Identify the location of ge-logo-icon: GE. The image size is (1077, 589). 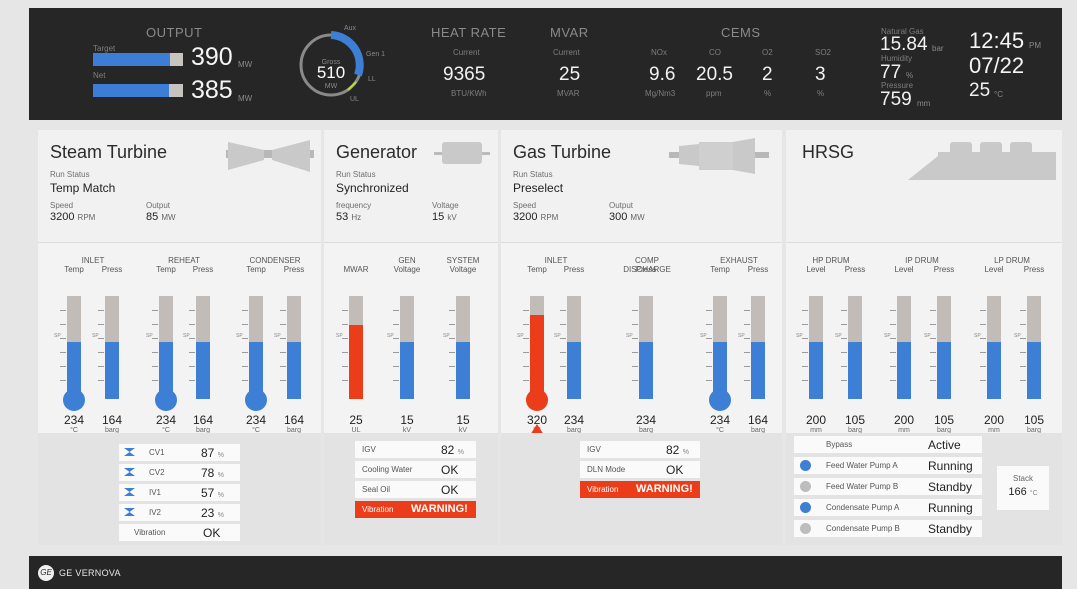
(46, 573).